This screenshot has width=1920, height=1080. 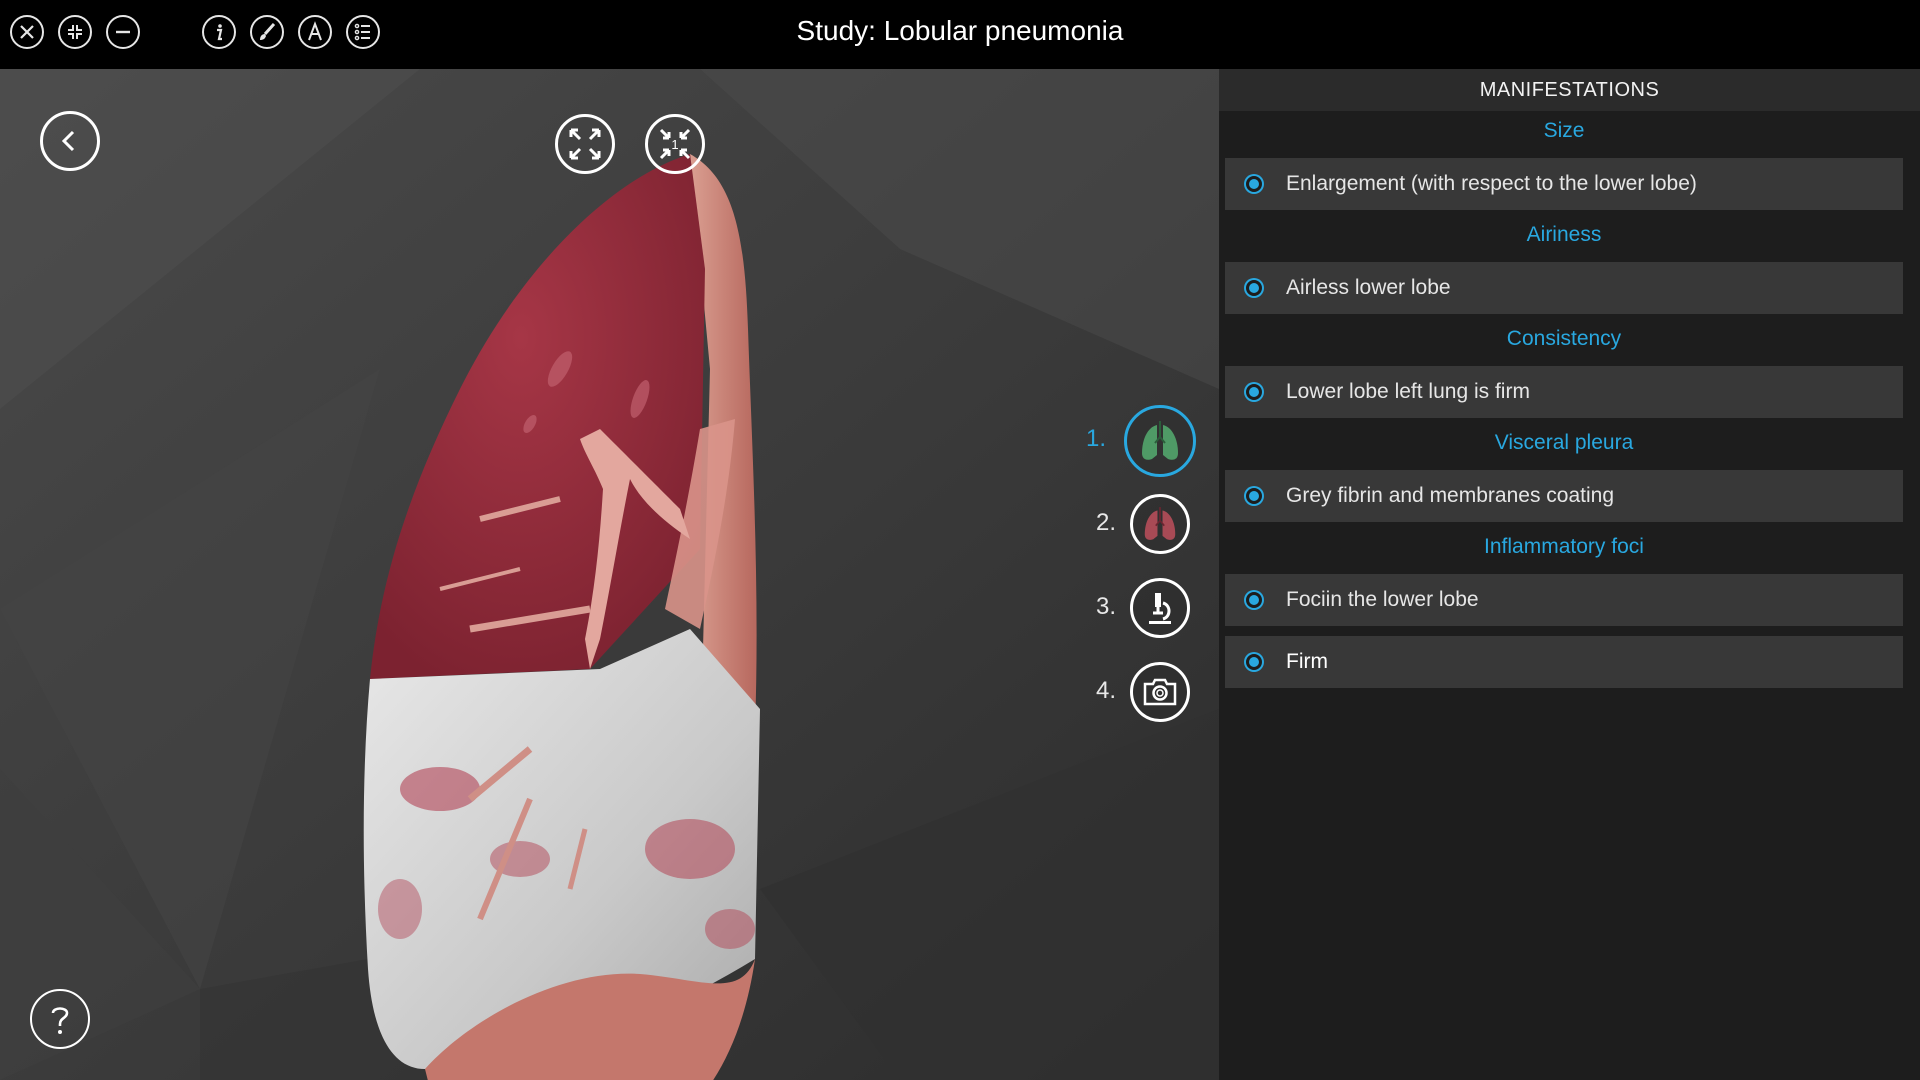 I want to click on manifestation-item: Fociin the lower lobe, so click(x=1564, y=600).